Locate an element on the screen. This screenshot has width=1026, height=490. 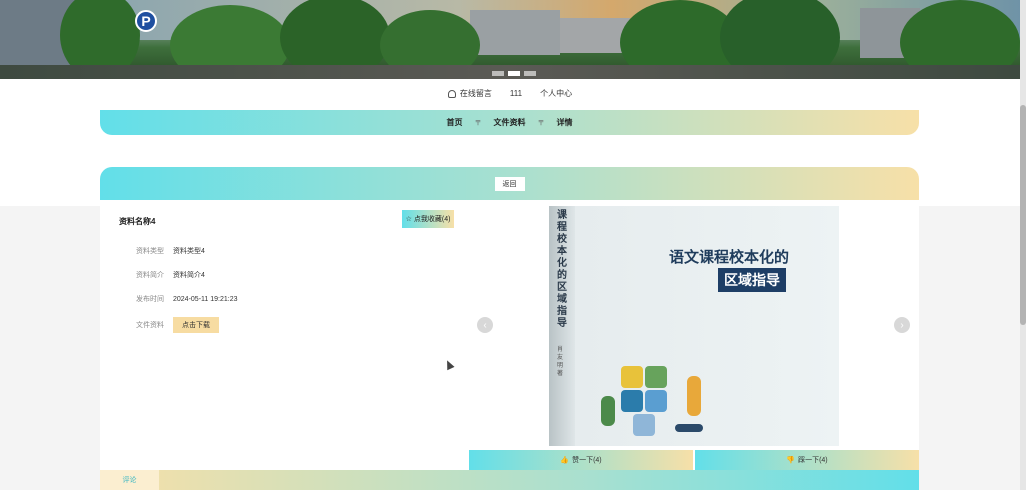
scrollbar-thumb is located at coordinates (1023, 215).